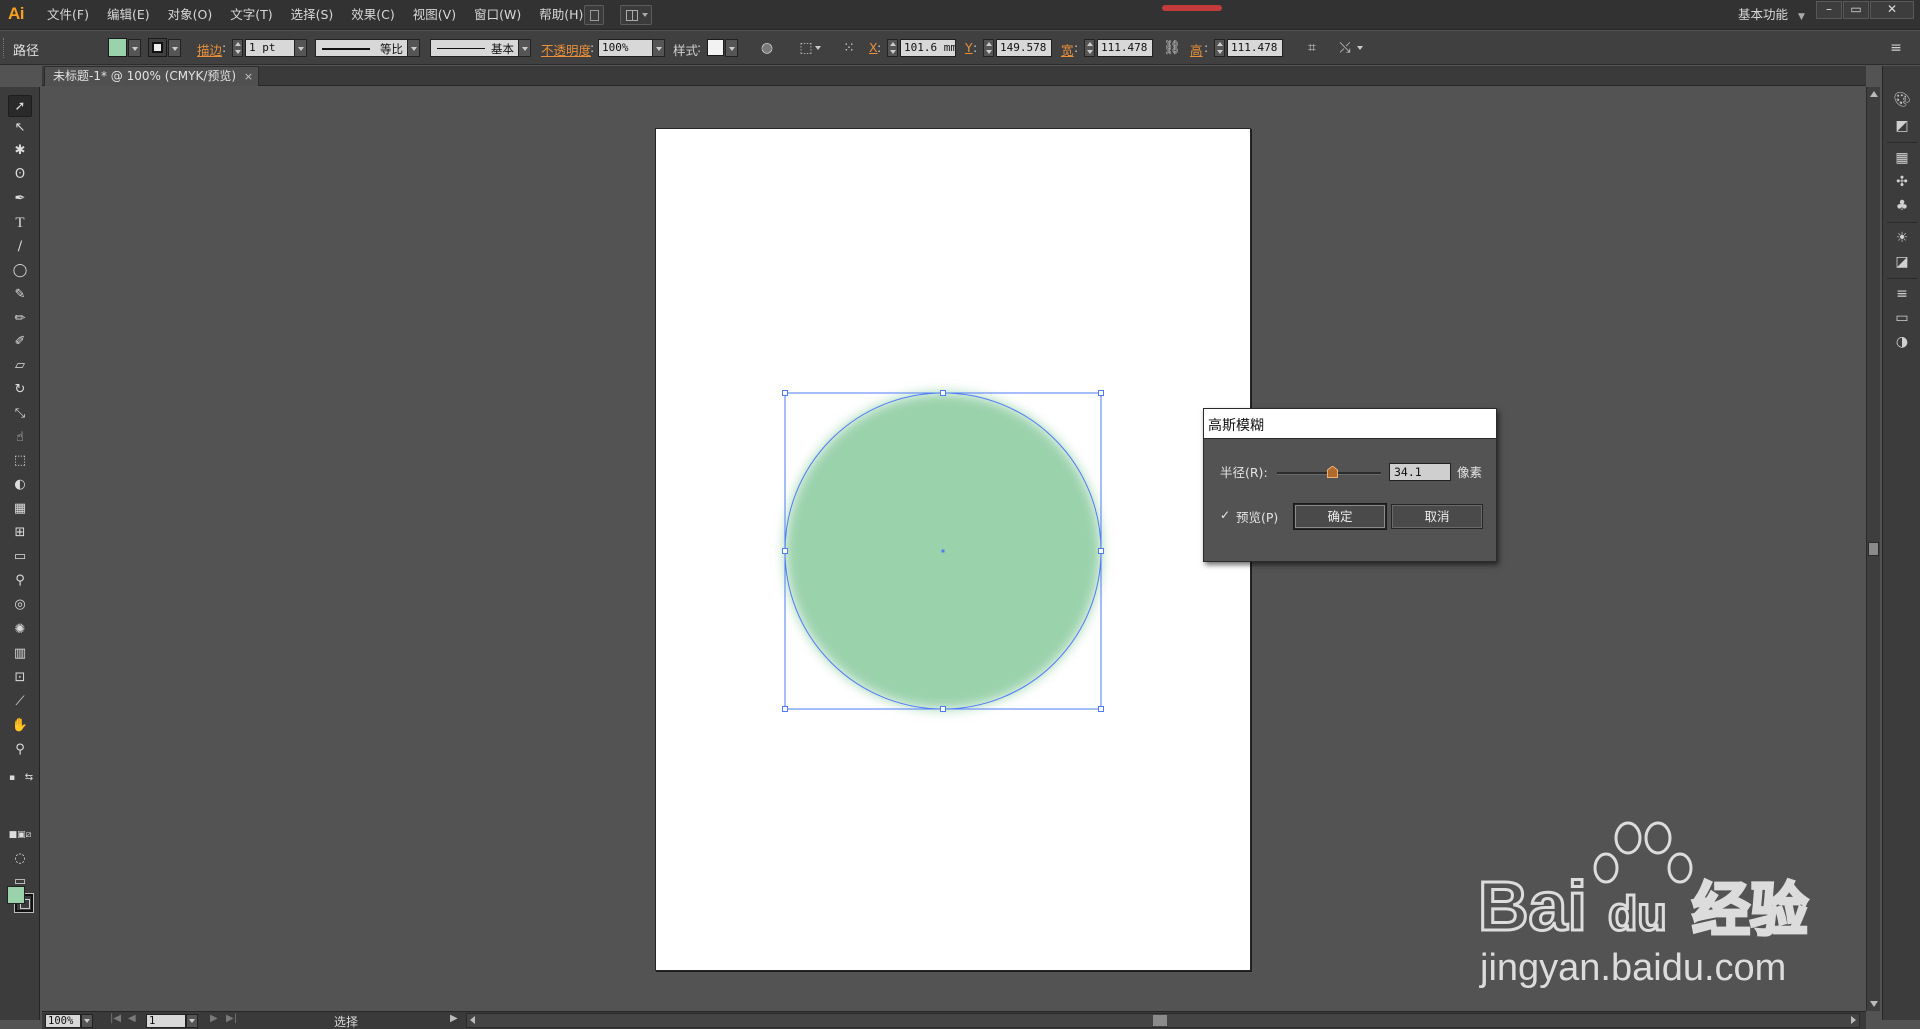  Describe the element at coordinates (1350, 424) in the screenshot. I see `dialog-titlebar: 高斯模糊` at that location.